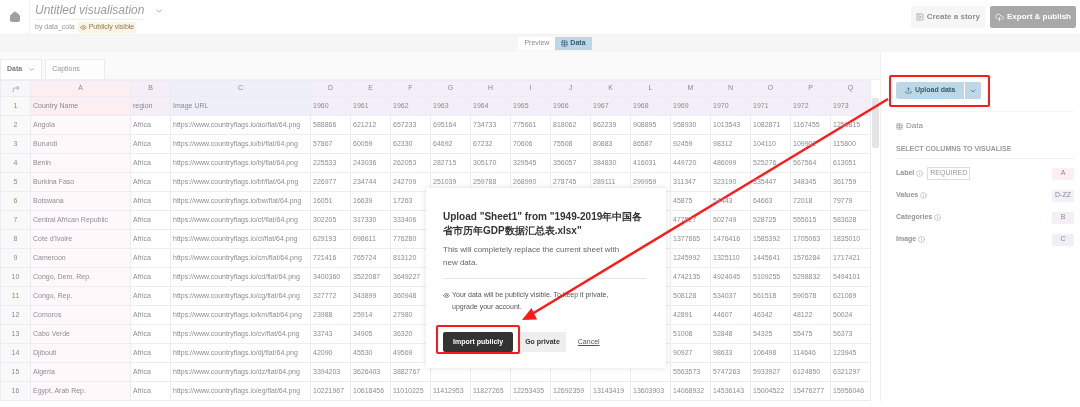 Image resolution: width=1080 pixels, height=407 pixels. Describe the element at coordinates (875, 123) in the screenshot. I see `scrollbar` at that location.